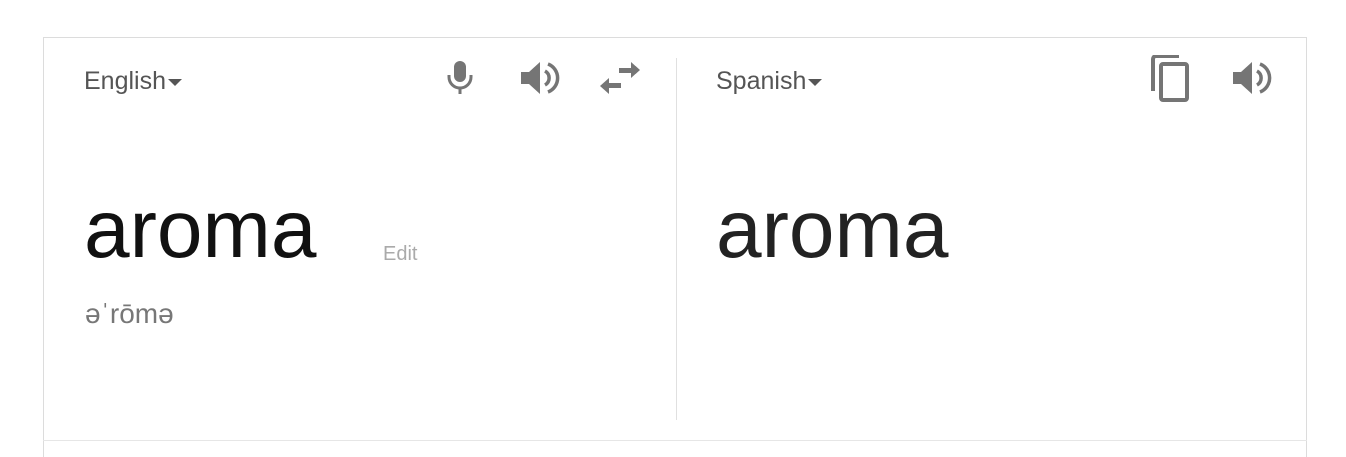 The height and width of the screenshot is (457, 1346). Describe the element at coordinates (200, 230) in the screenshot. I see `source-text: aroma` at that location.